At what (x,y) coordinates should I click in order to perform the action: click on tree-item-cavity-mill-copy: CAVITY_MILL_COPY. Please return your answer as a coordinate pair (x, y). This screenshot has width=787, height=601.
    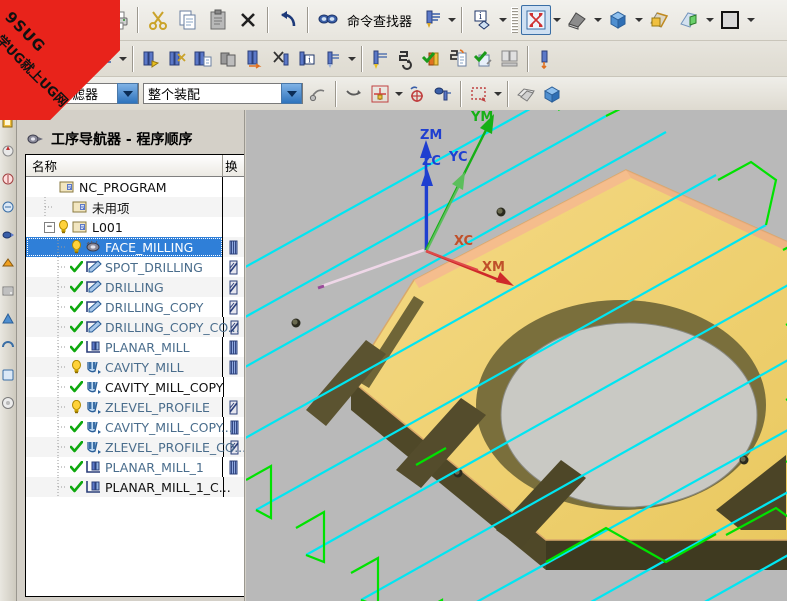
    Looking at the image, I should click on (125, 387).